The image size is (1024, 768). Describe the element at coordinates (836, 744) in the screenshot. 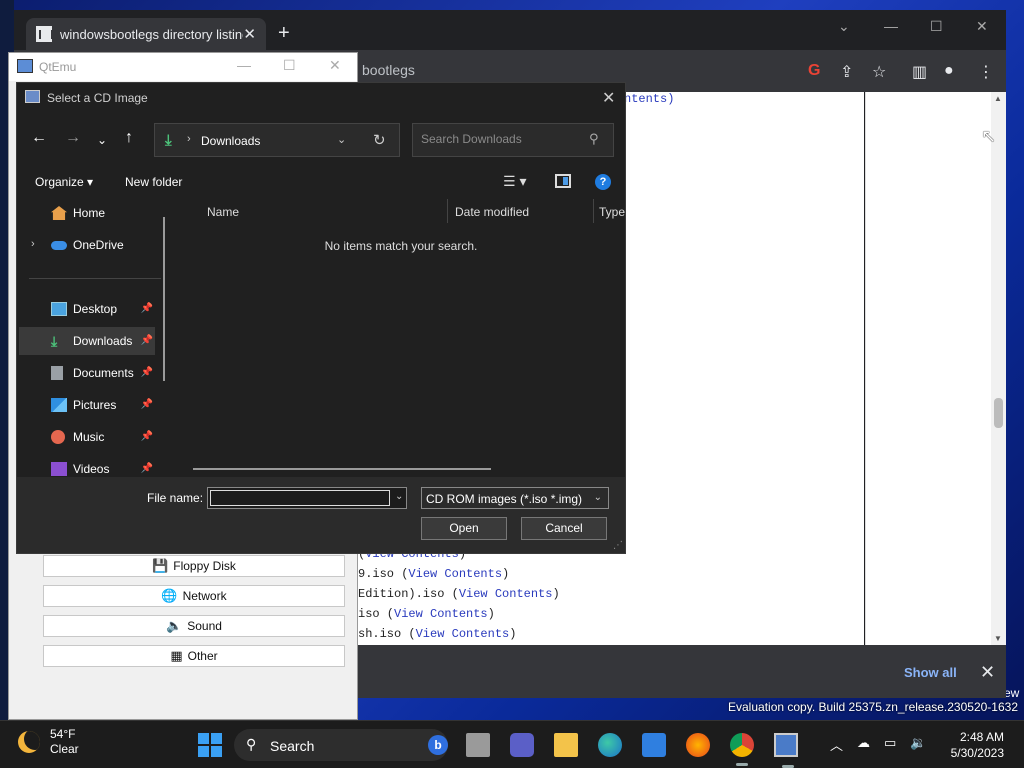

I see `tray-overflow-chevron-icon: ︿` at that location.